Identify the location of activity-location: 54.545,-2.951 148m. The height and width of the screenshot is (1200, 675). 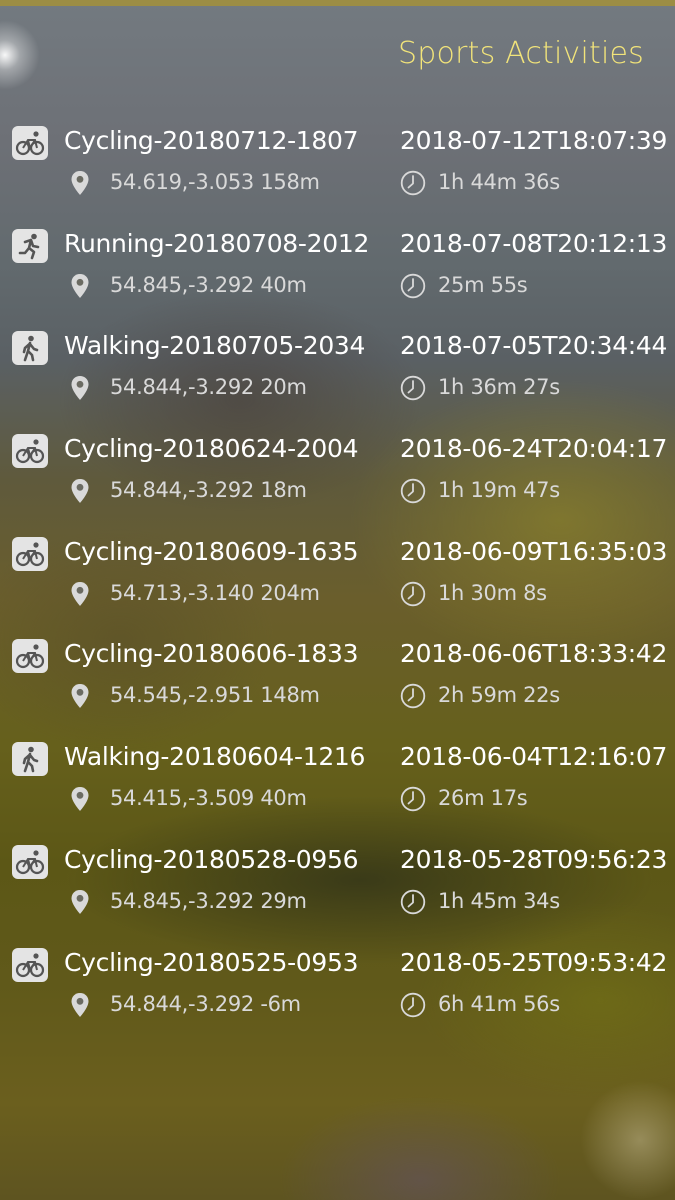
(215, 695).